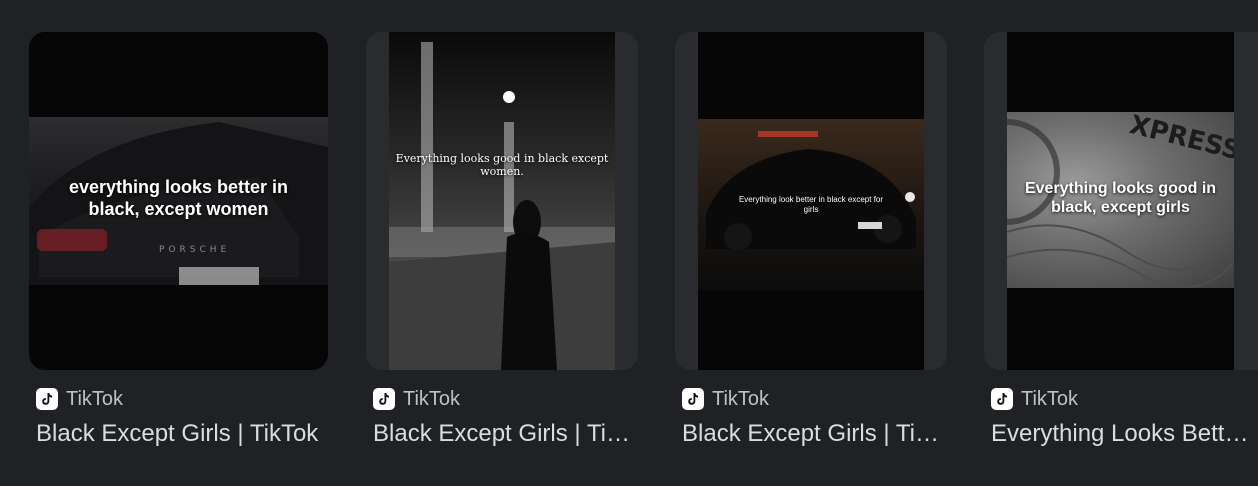  I want to click on source-row-1: TikTok, so click(79, 399).